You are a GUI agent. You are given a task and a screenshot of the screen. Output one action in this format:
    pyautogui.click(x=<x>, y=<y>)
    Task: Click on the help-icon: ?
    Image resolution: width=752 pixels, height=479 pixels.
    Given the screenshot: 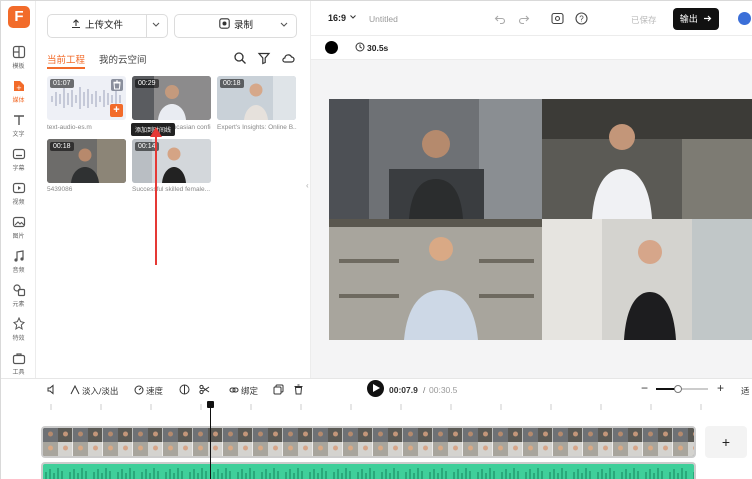 What is the action you would take?
    pyautogui.click(x=581, y=18)
    